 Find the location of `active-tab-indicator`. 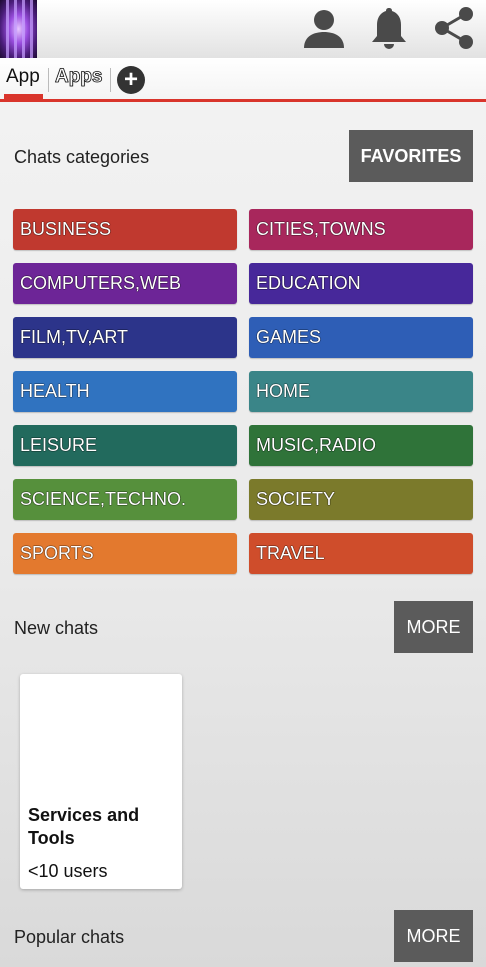

active-tab-indicator is located at coordinates (23, 96).